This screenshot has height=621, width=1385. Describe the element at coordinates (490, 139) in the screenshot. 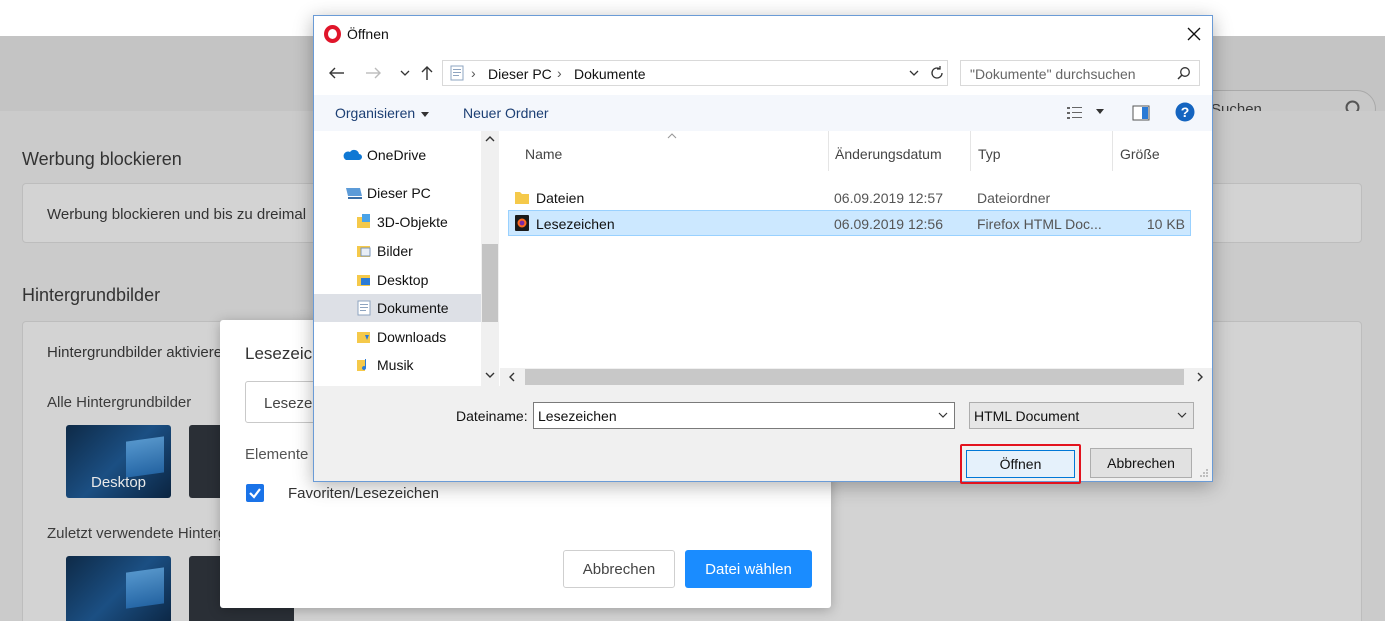

I see `scroll-up-icon` at that location.